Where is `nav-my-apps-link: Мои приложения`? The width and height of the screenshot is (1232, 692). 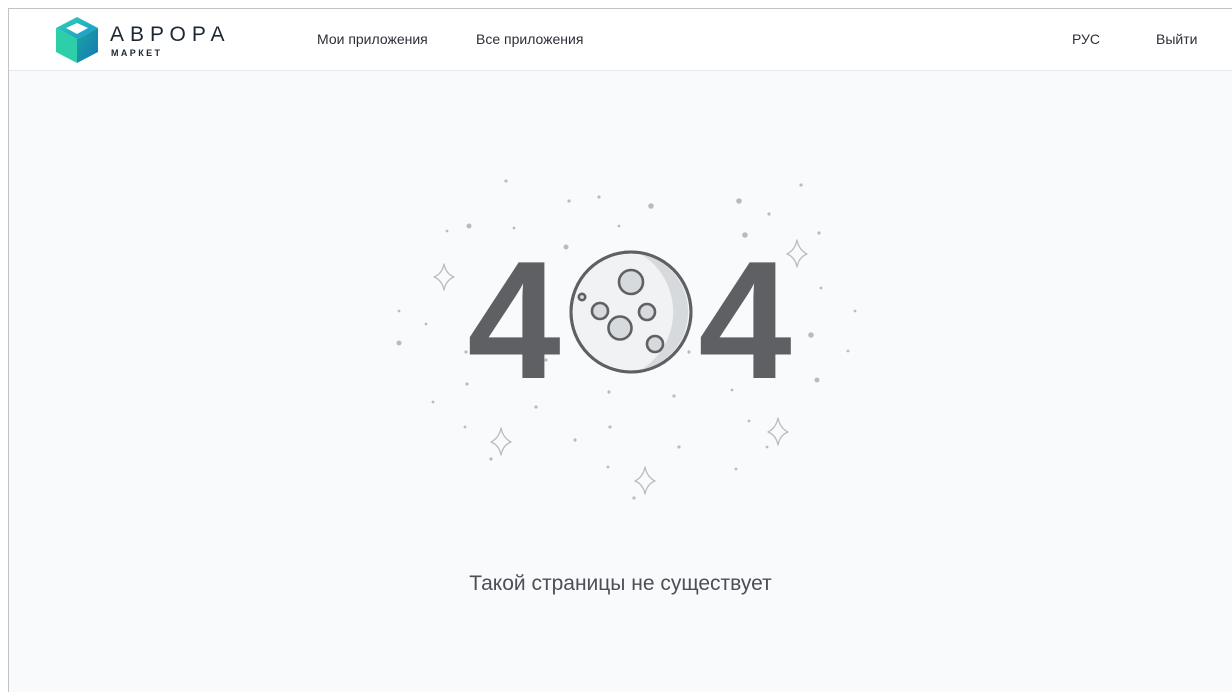
nav-my-apps-link: Мои приложения is located at coordinates (372, 39).